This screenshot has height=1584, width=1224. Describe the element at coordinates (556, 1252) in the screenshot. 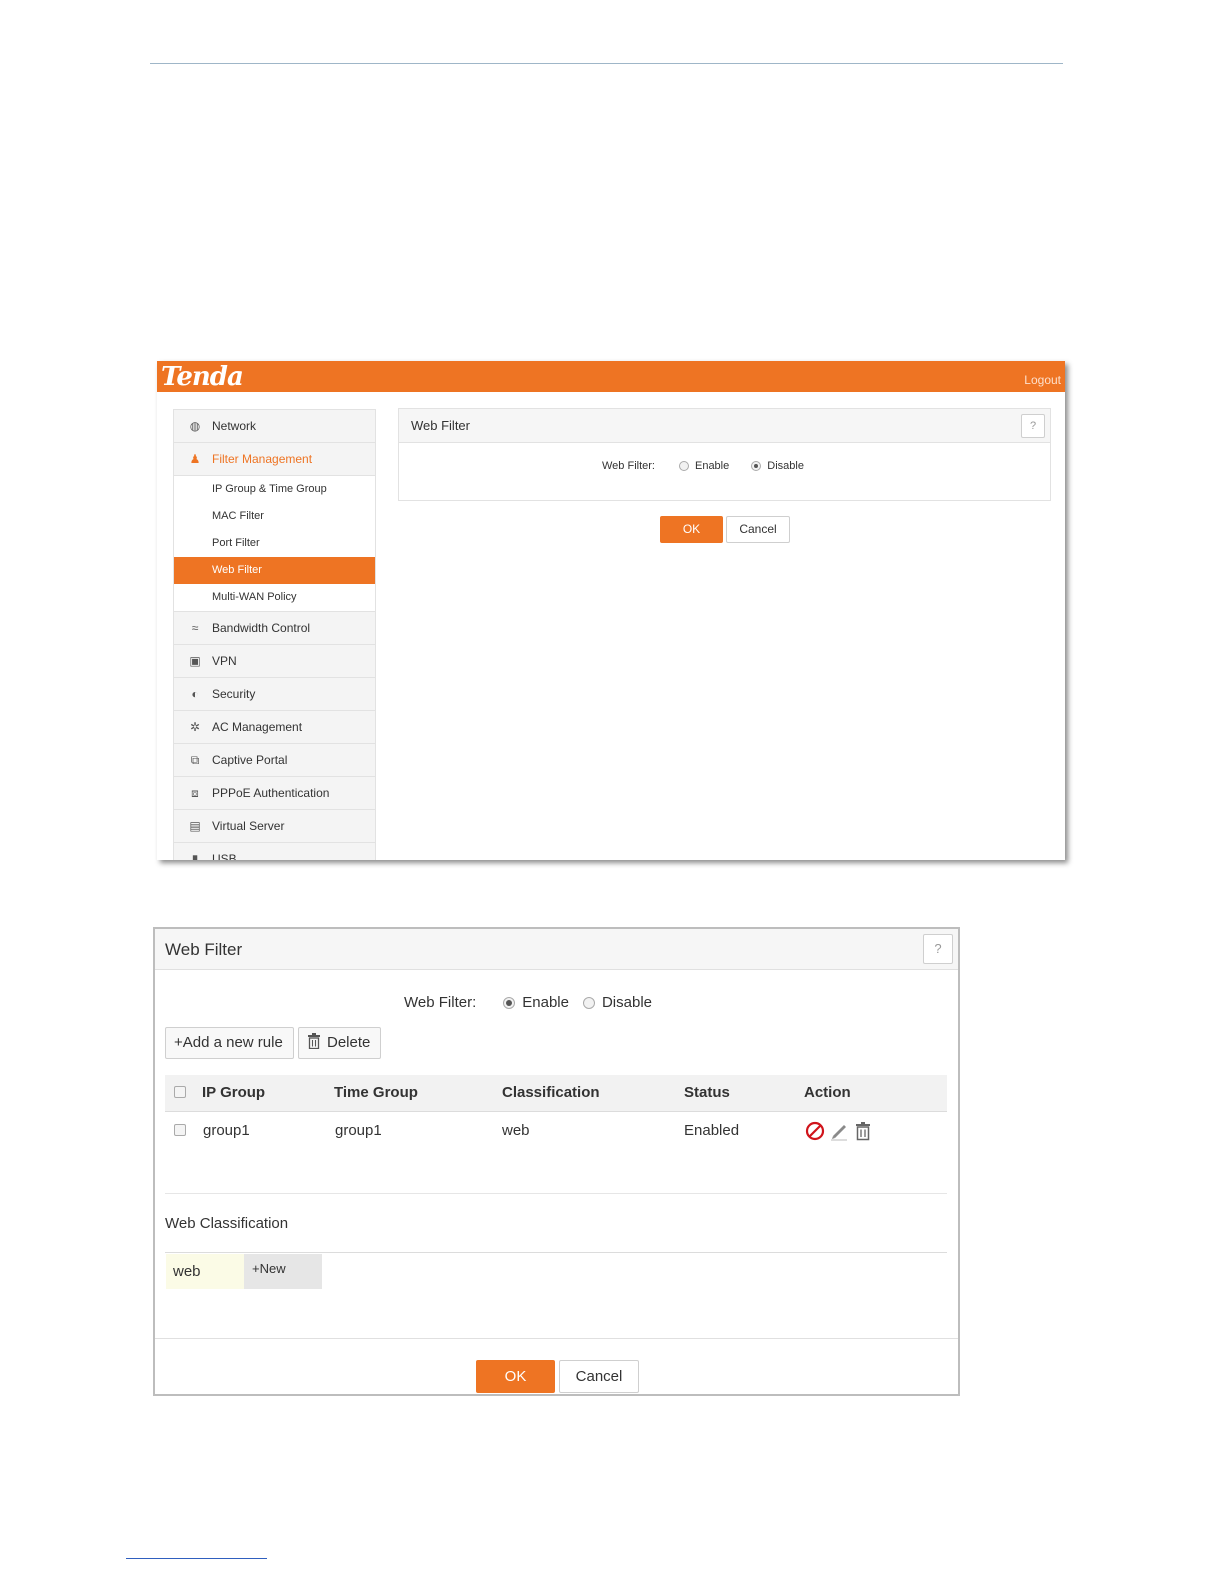

I see `classification-divider` at that location.